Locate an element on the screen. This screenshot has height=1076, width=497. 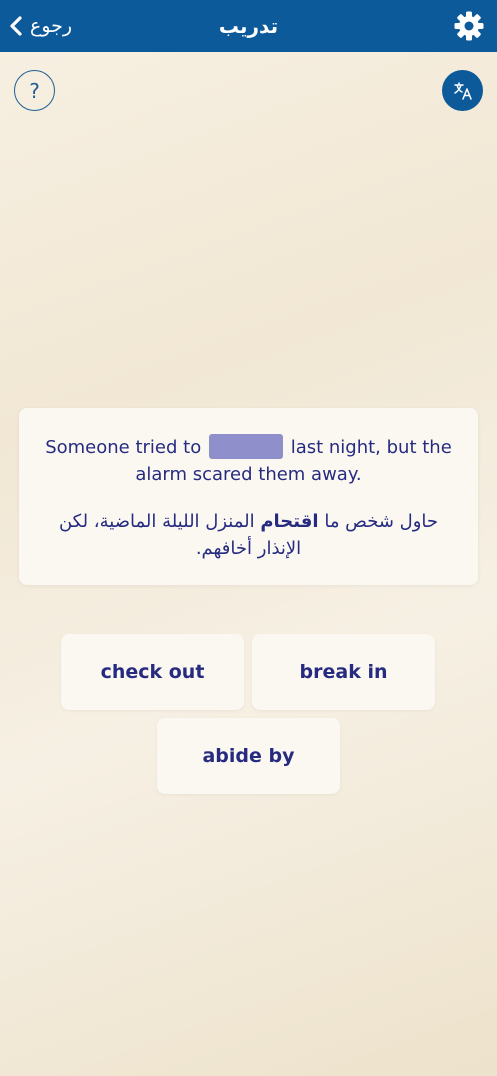
answer-blank is located at coordinates (245, 446).